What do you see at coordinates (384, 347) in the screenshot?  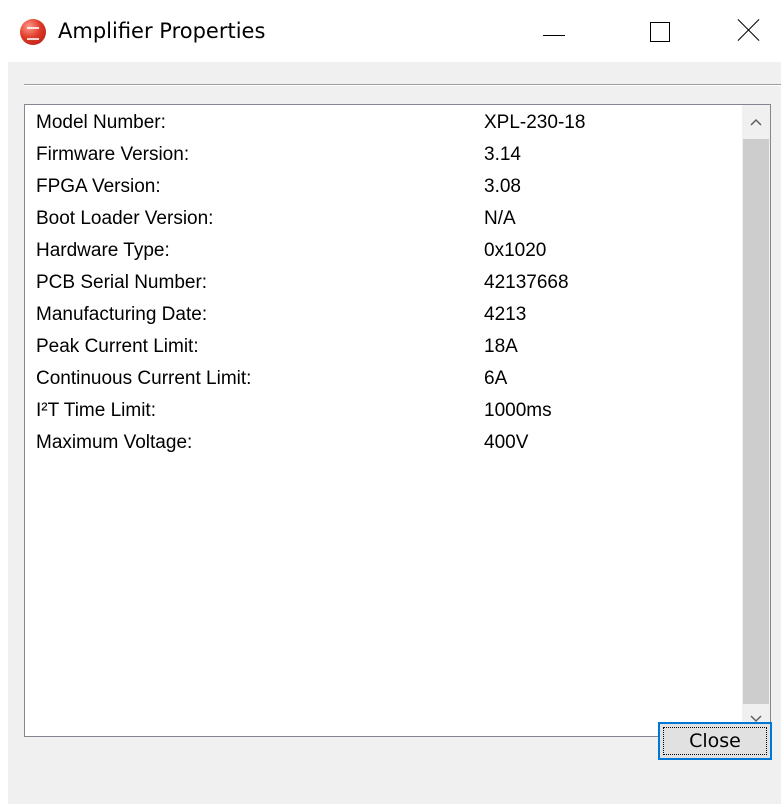 I see `property-row: Peak Current Limit: 18A` at bounding box center [384, 347].